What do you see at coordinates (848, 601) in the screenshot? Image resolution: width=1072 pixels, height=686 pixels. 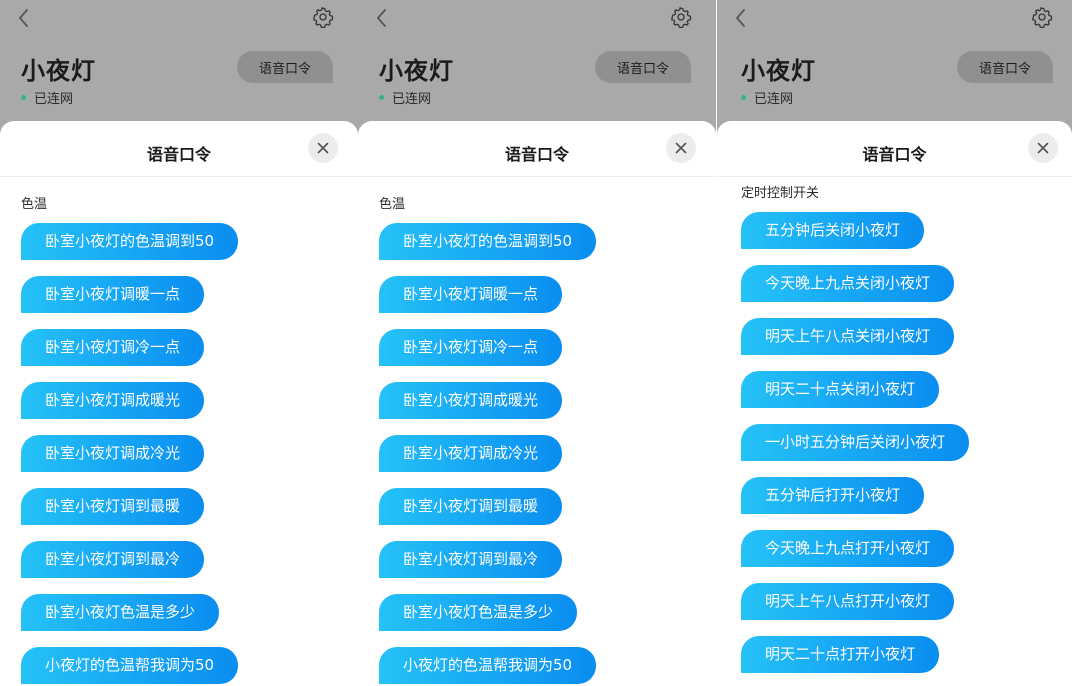 I see `command-chip: 明天上午八点打开小夜灯` at bounding box center [848, 601].